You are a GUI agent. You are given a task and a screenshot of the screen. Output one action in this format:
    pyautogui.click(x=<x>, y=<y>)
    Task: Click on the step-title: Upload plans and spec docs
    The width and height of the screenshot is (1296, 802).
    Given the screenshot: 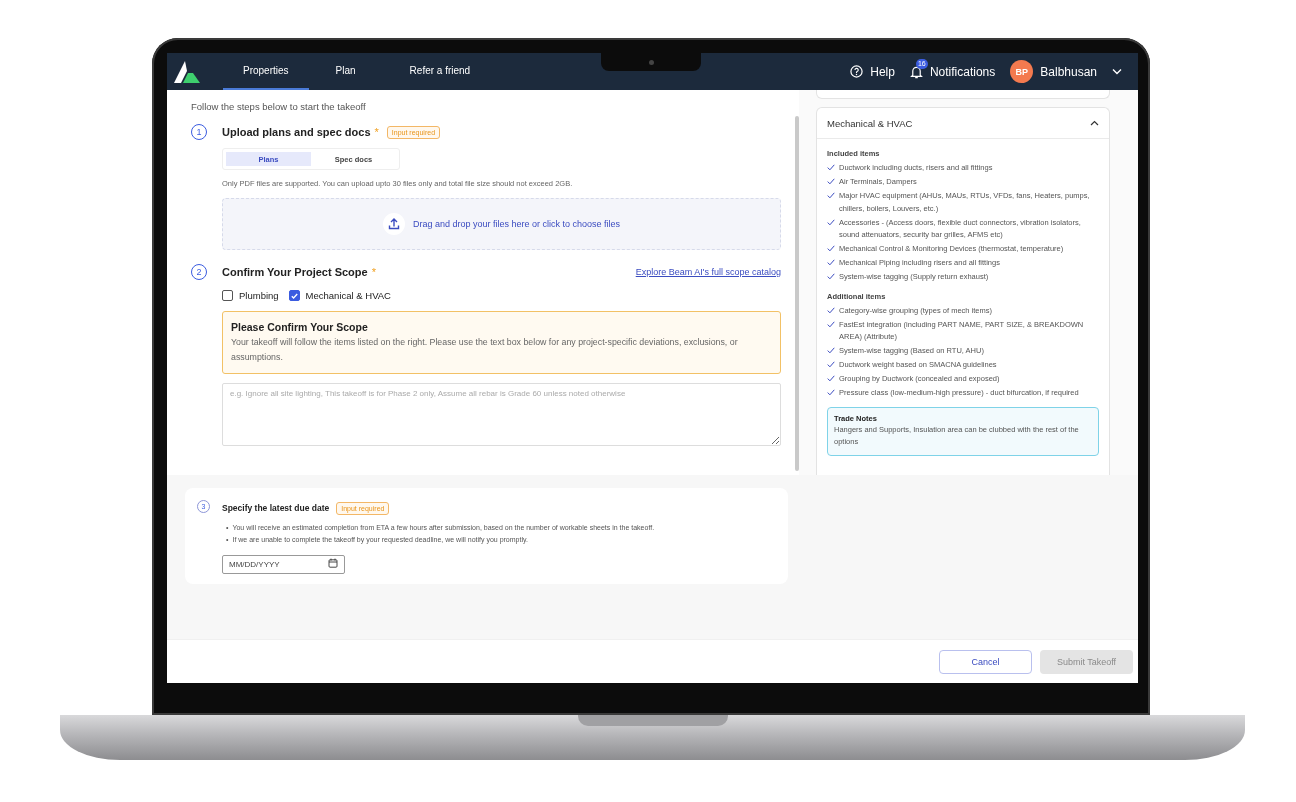 What is the action you would take?
    pyautogui.click(x=296, y=132)
    